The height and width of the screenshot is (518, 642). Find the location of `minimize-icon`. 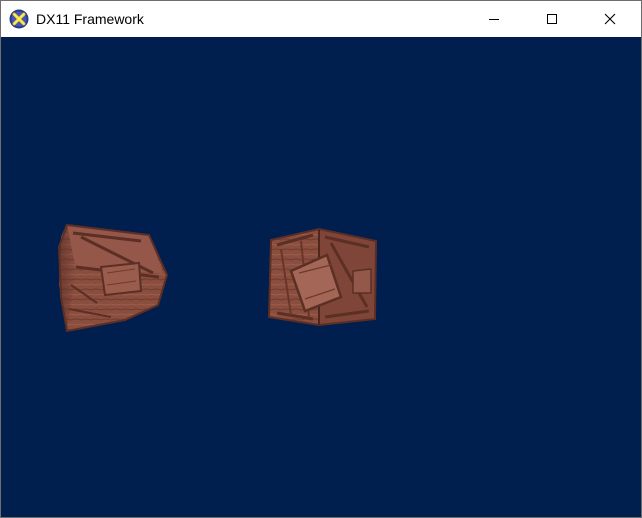

minimize-icon is located at coordinates (494, 19).